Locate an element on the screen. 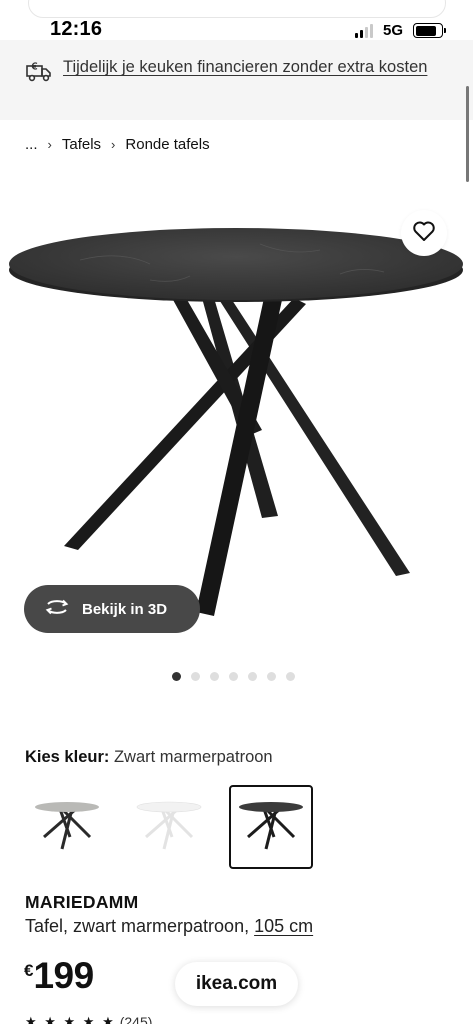 This screenshot has width=473, height=1024. product-description: Tafel, zwart marmerpatroon, 105 cm is located at coordinates (169, 926).